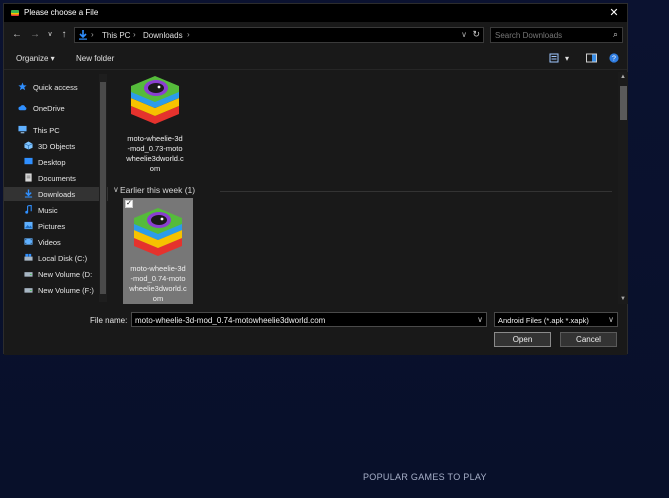 The width and height of the screenshot is (669, 498). I want to click on dialog-title: Please choose a File, so click(61, 12).